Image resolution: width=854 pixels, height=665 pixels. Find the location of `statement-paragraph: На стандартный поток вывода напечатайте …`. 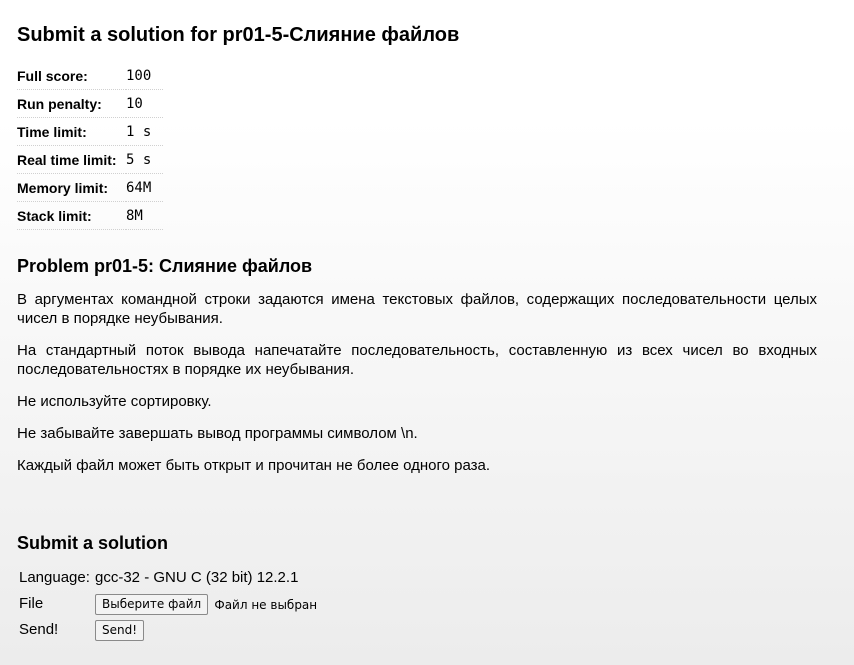

statement-paragraph: На стандартный поток вывода напечатайте … is located at coordinates (417, 360).